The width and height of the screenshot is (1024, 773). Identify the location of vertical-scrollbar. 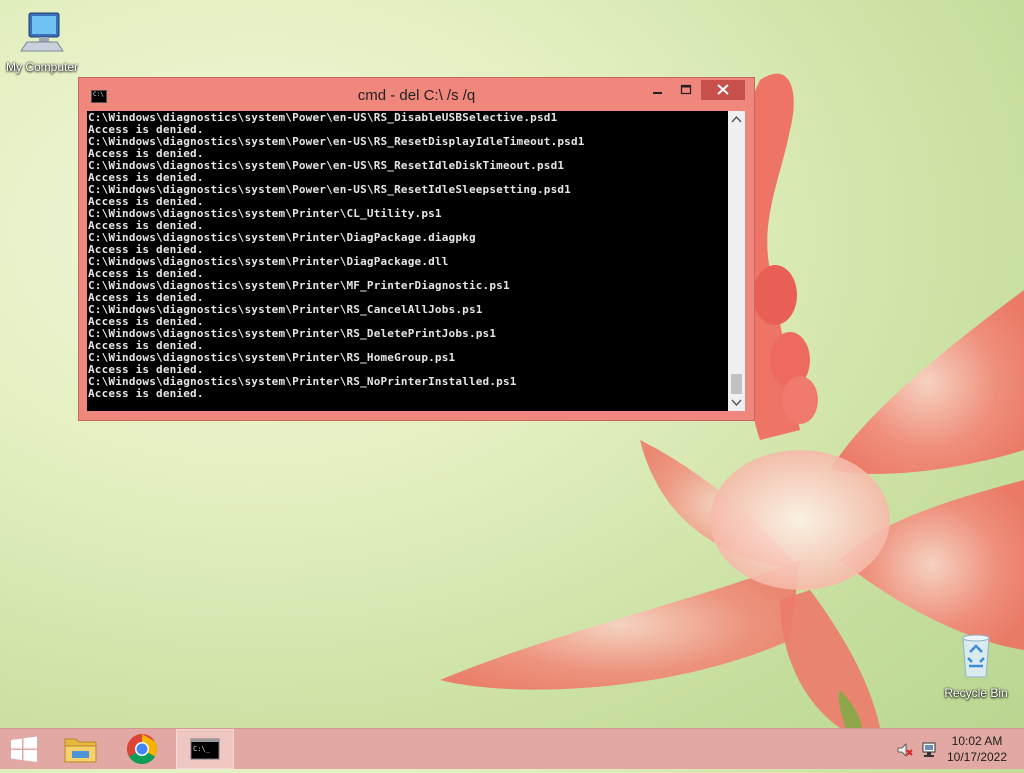
(736, 261).